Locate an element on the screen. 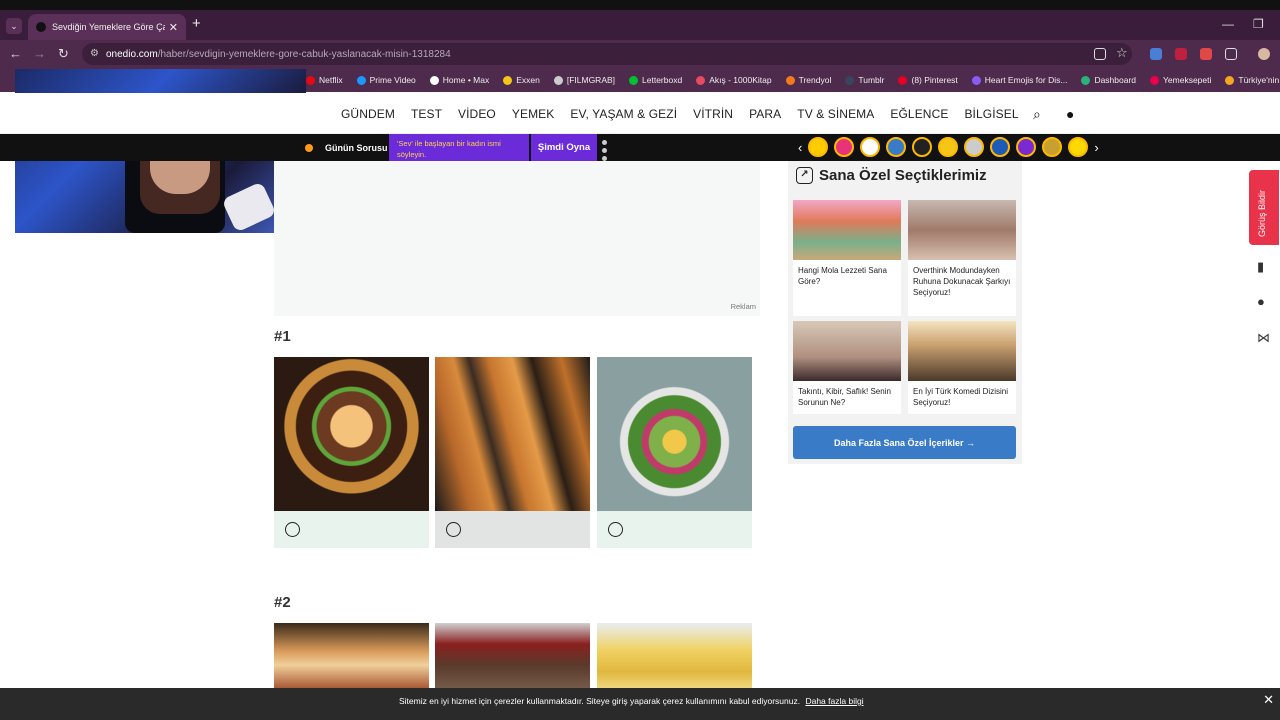  browser-tab: Sevdiğin Yemeklere Göre Çabuk ✕ is located at coordinates (107, 27).